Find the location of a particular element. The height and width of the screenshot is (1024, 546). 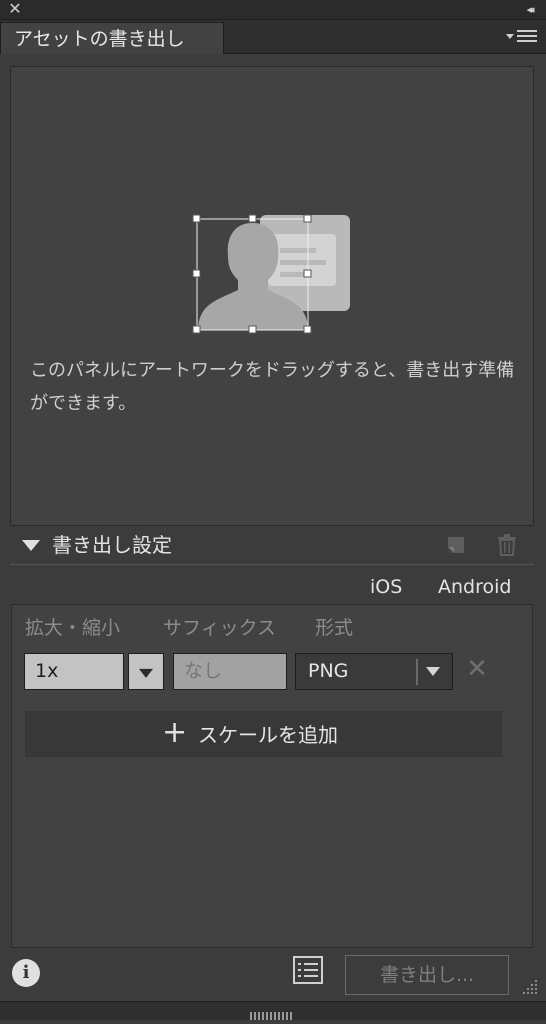

tab-export-assets: アセットの書き出し is located at coordinates (112, 38).